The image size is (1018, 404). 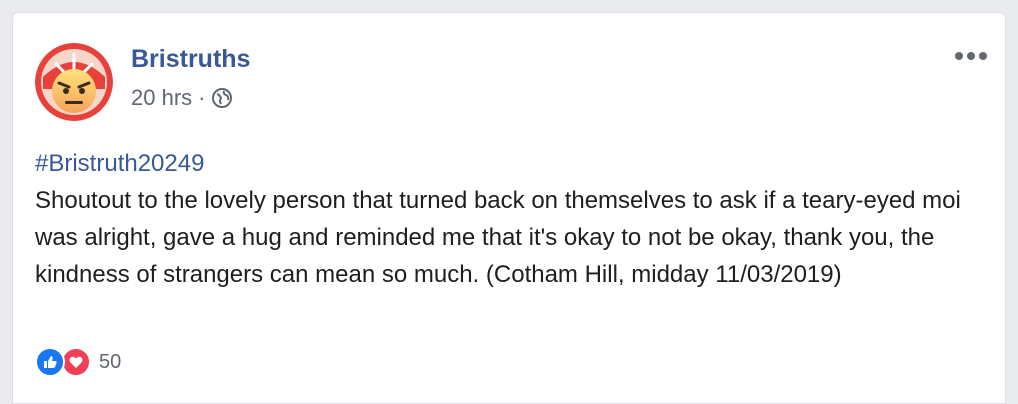 I want to click on post-meta: 20 hrs ·, so click(x=182, y=98).